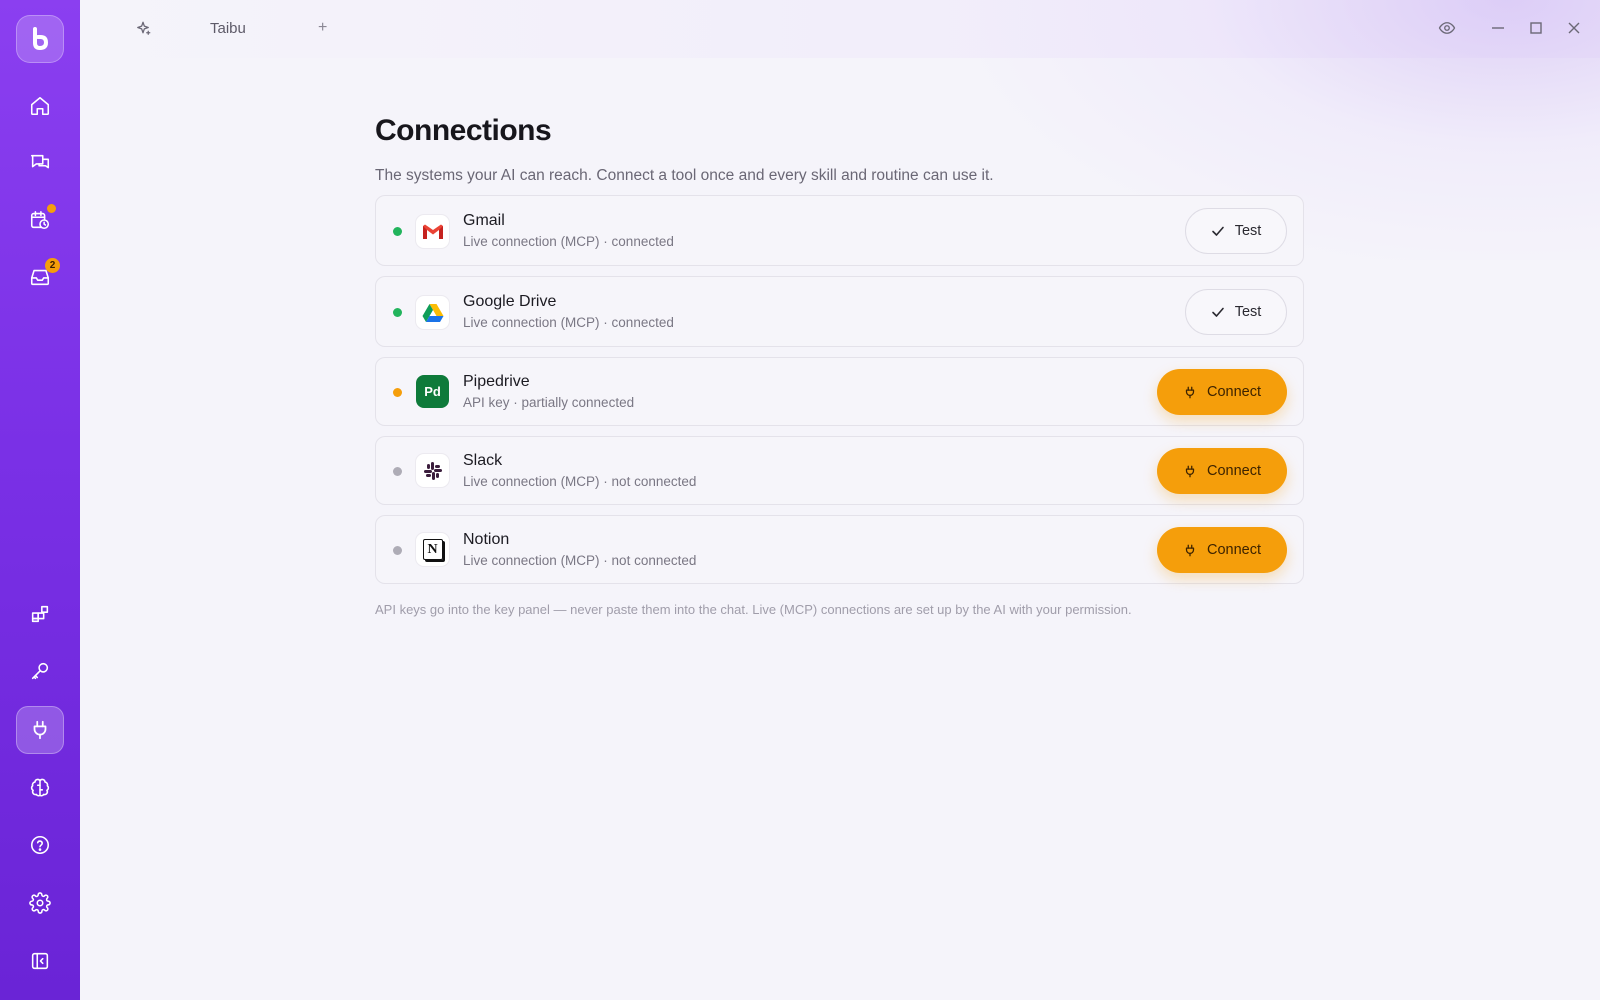 The height and width of the screenshot is (1000, 1600). Describe the element at coordinates (52, 265) in the screenshot. I see `inbox-count-badge: 2` at that location.